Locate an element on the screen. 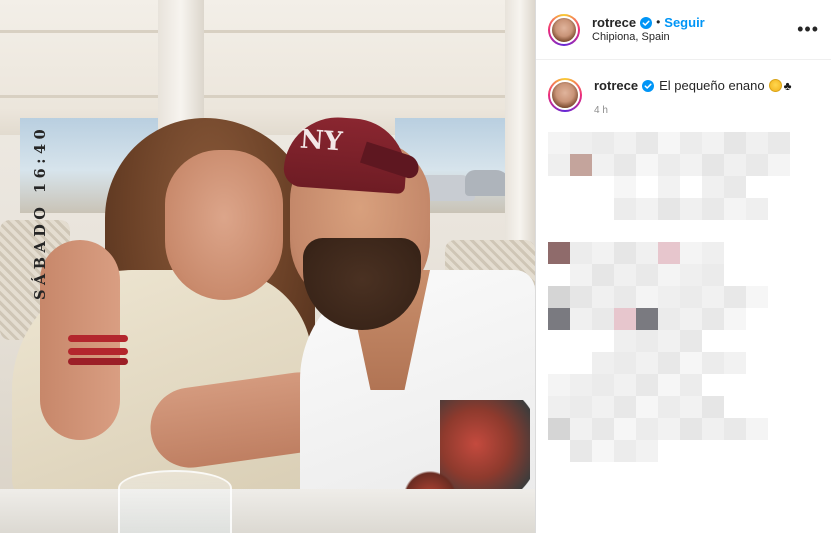 This screenshot has height=533, width=831. photo-overlay-text: SÁBADO 16:40 is located at coordinates (40, 212).